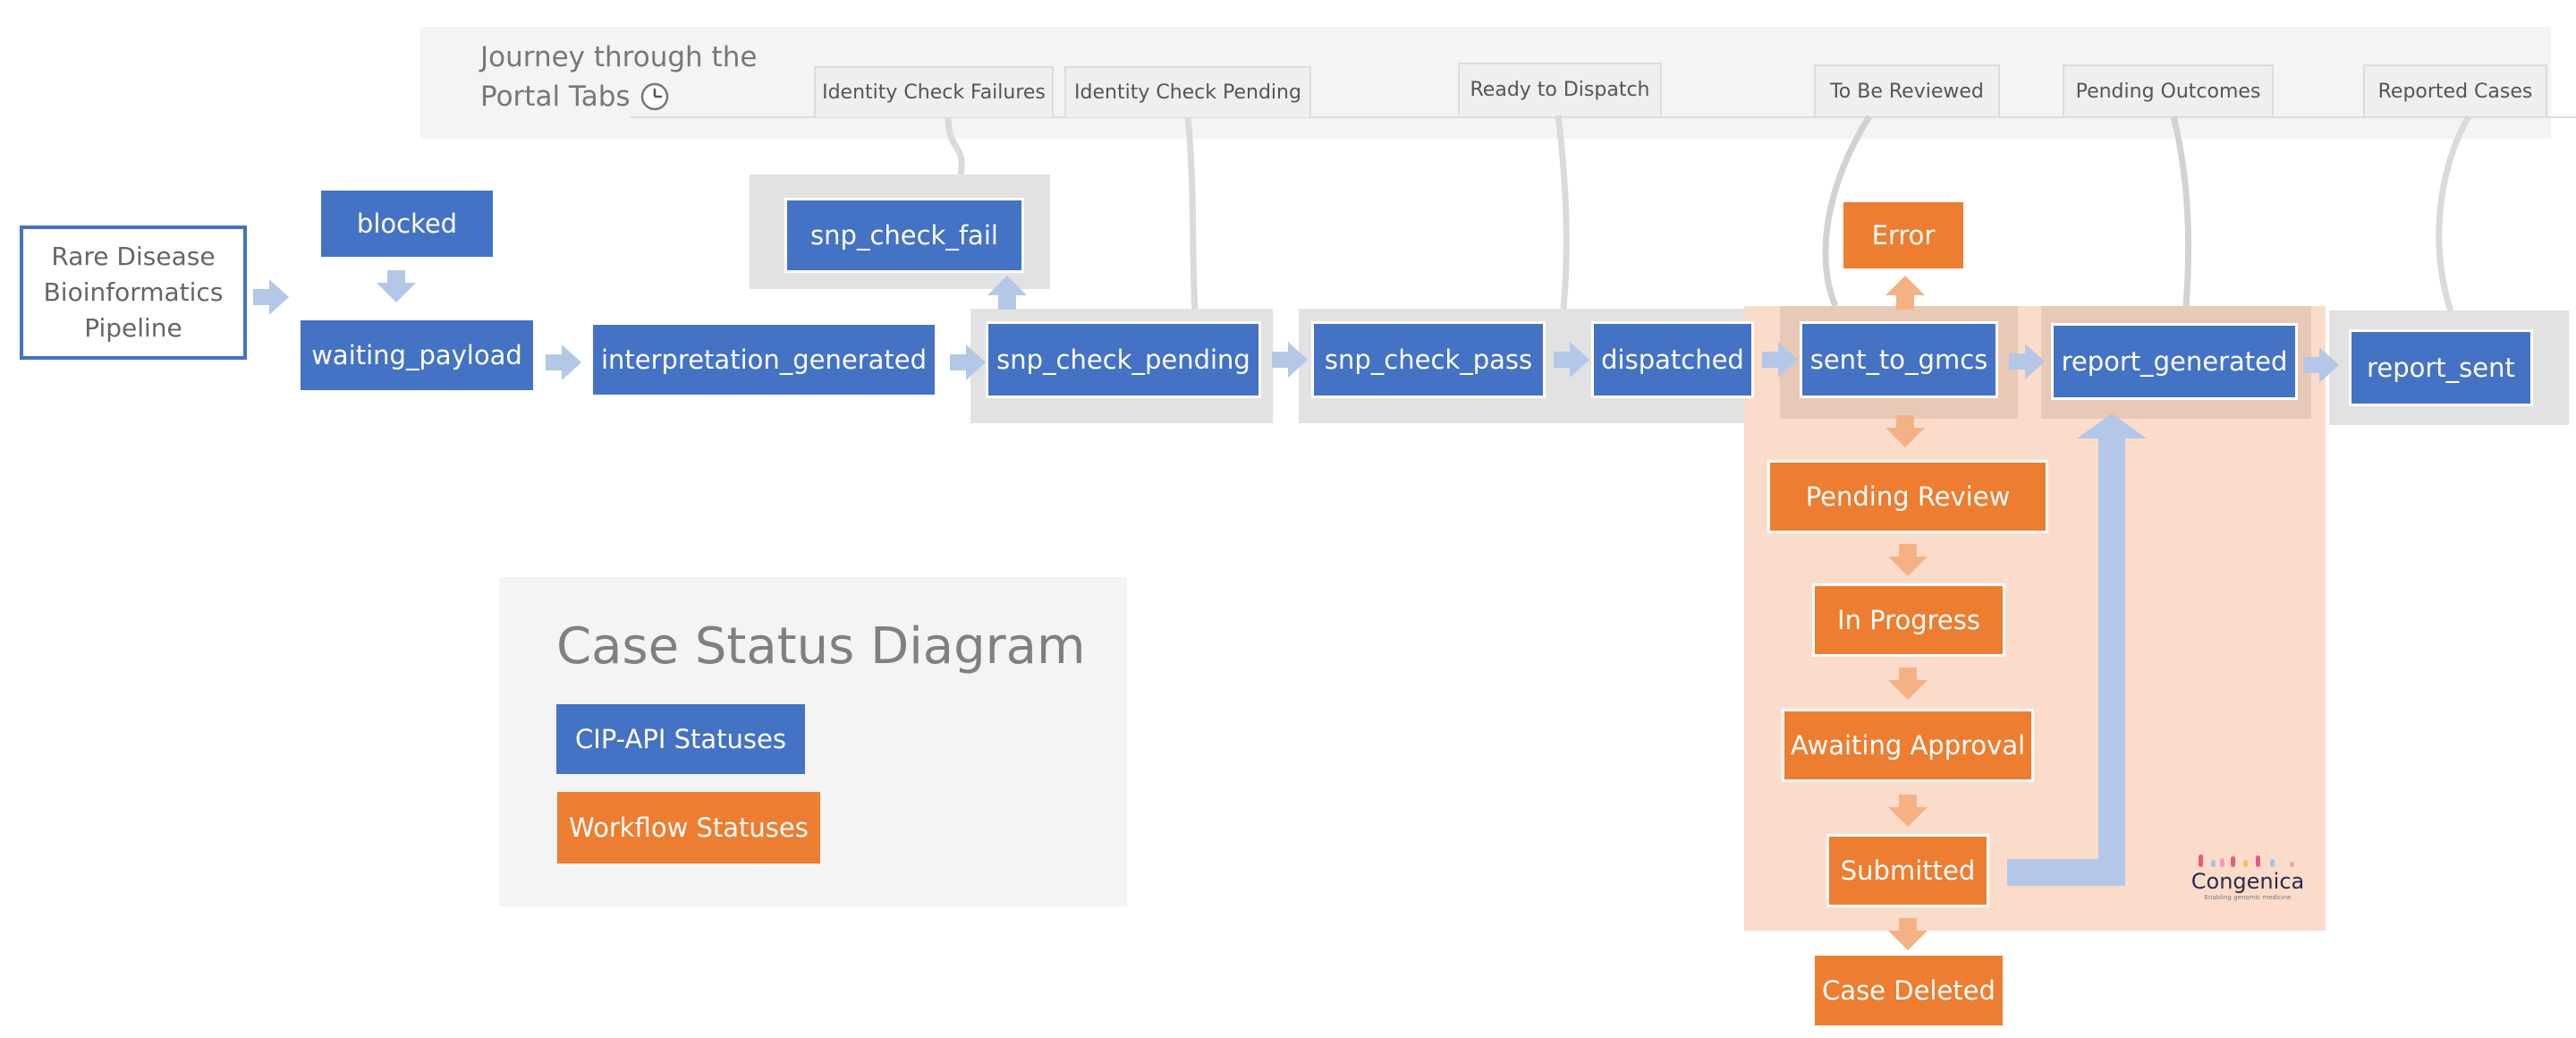 The image size is (2576, 1038). Describe the element at coordinates (417, 355) in the screenshot. I see `status-waiting-payload: waiting_payload` at that location.